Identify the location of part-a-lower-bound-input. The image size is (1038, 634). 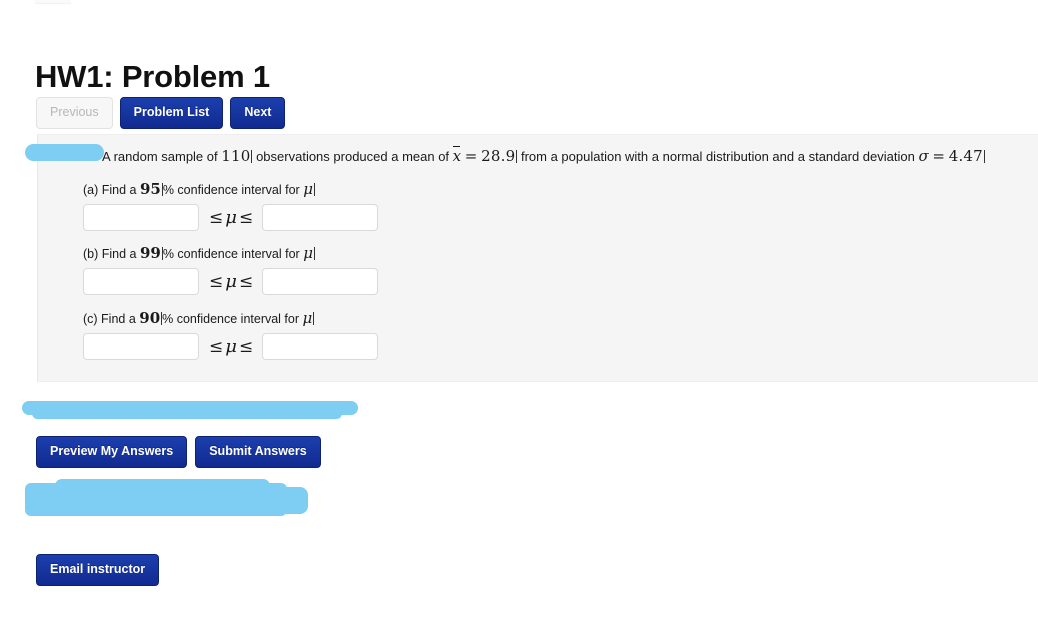
(141, 217).